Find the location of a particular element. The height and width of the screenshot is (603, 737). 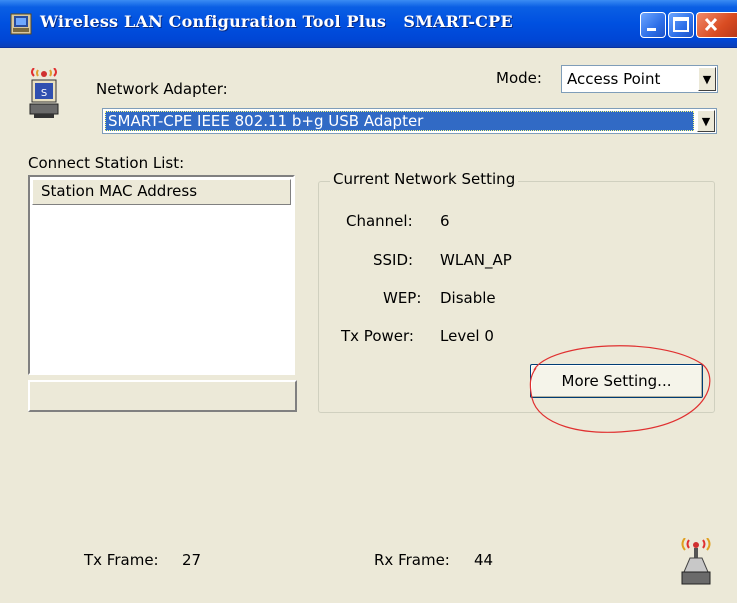

ssid-value: WLAN_AP is located at coordinates (476, 260).